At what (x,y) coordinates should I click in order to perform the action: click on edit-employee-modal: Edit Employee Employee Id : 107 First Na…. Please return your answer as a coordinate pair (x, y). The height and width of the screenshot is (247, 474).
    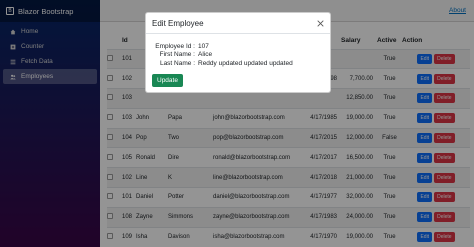
    Looking at the image, I should click on (238, 52).